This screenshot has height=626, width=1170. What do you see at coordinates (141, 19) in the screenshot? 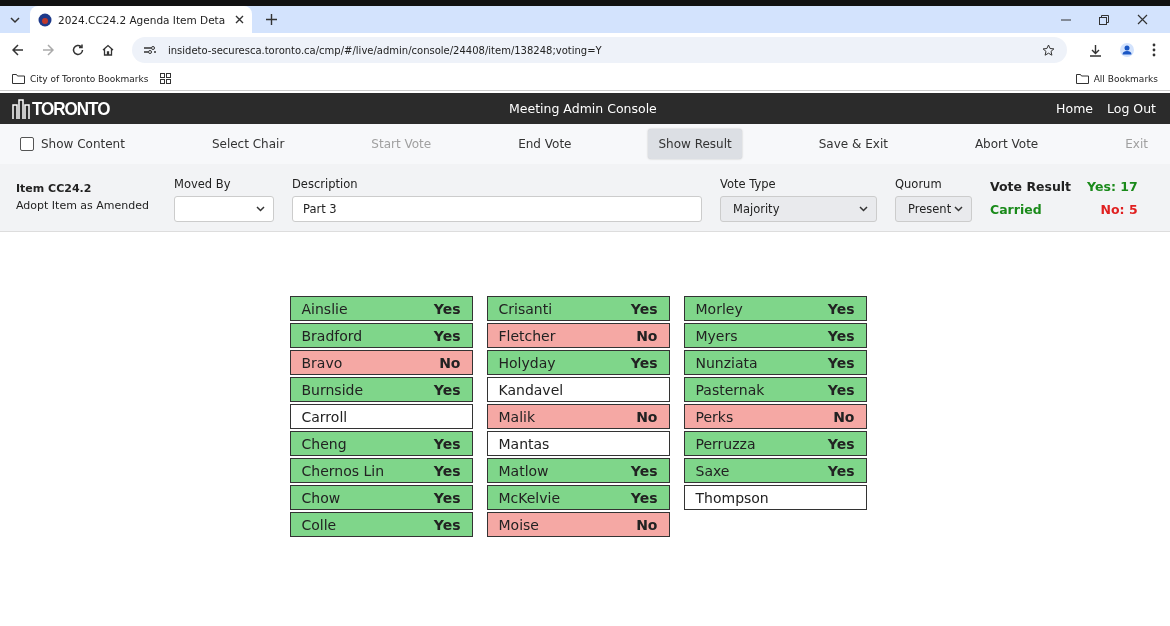
I see `browser-tab: 2024.CC24.2 Agenda Item Deta` at bounding box center [141, 19].